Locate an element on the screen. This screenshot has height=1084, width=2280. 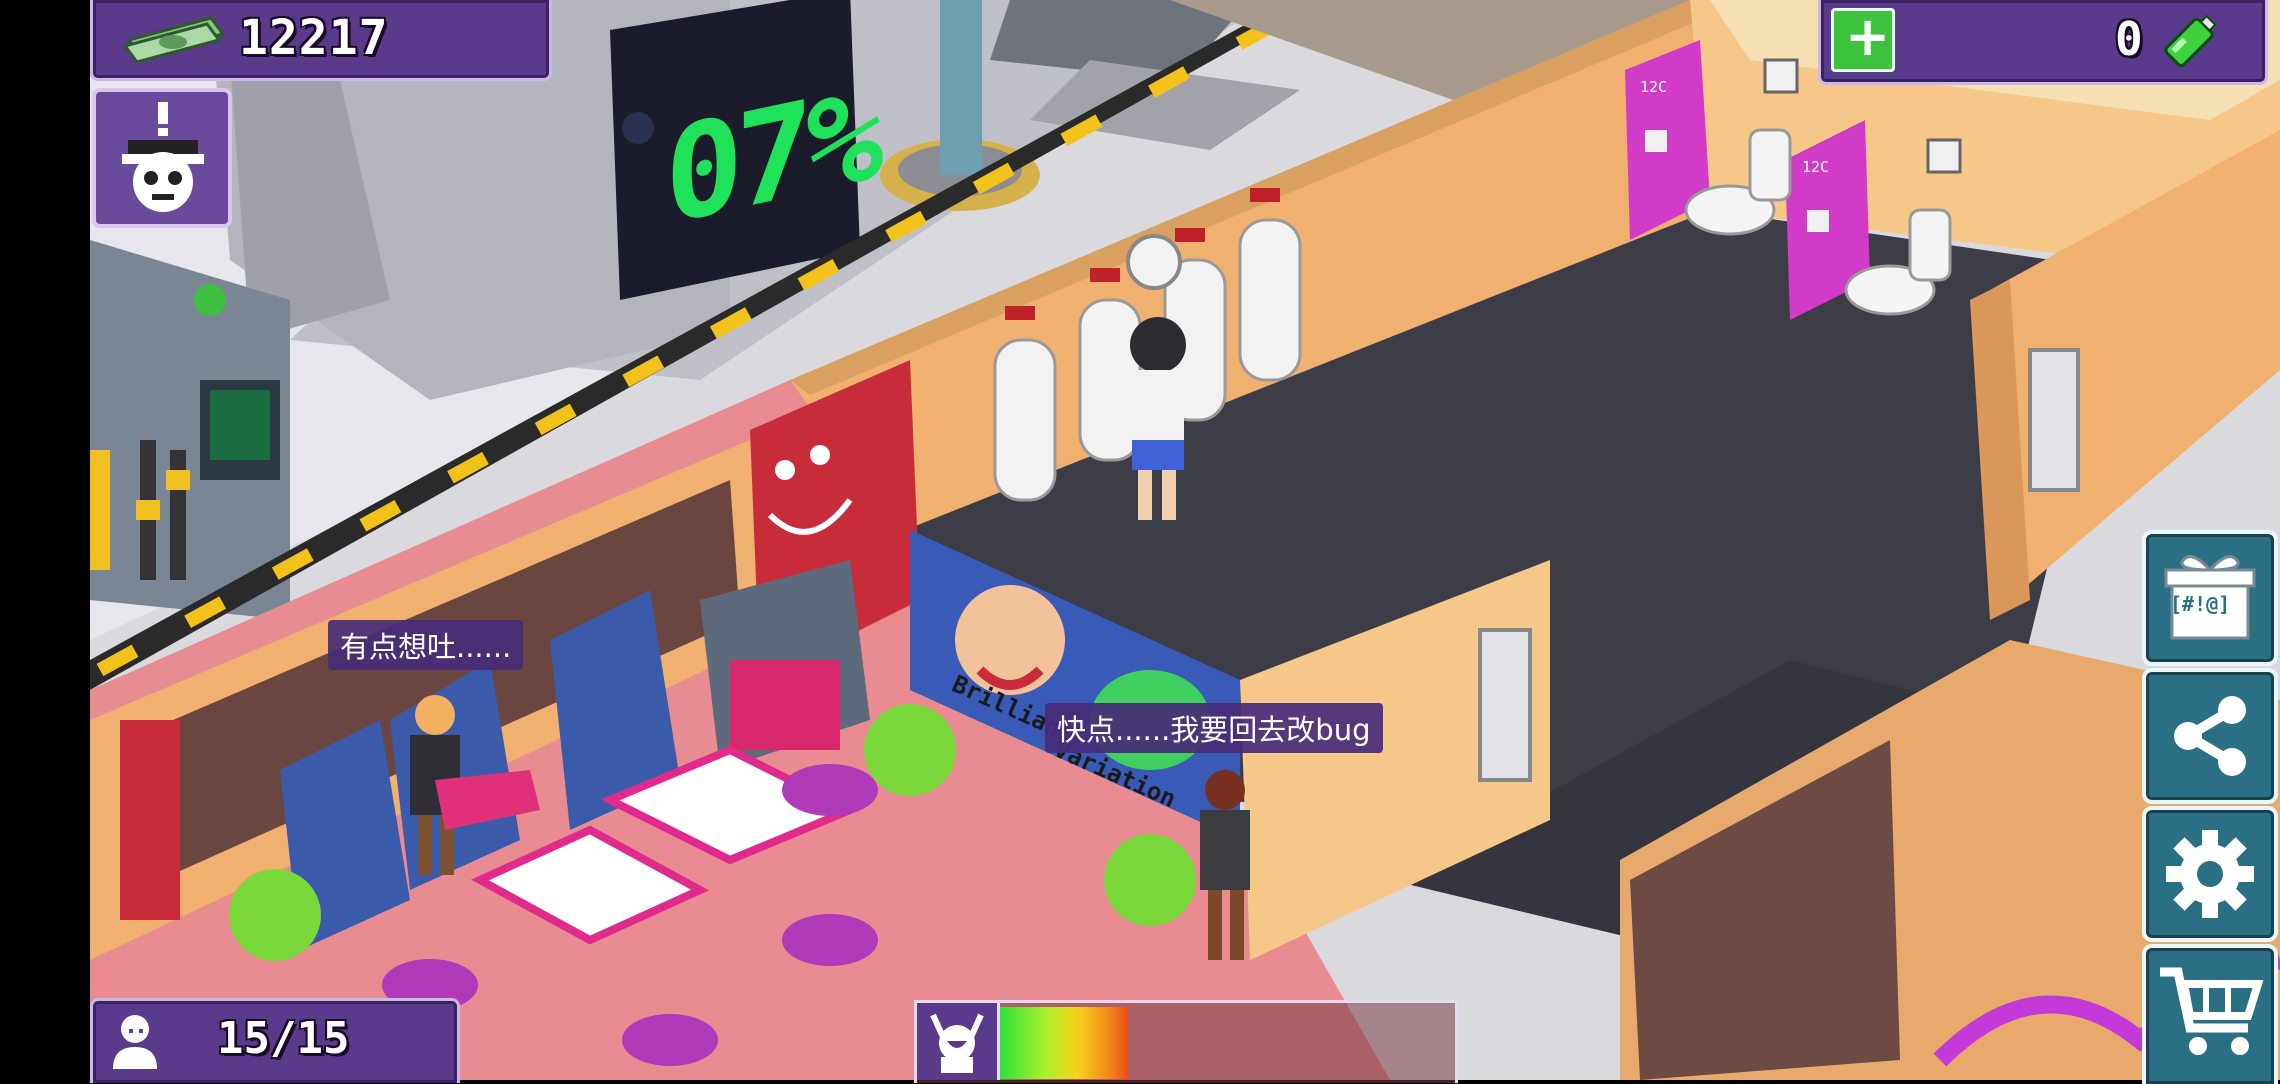
add-button: + is located at coordinates (1863, 38).